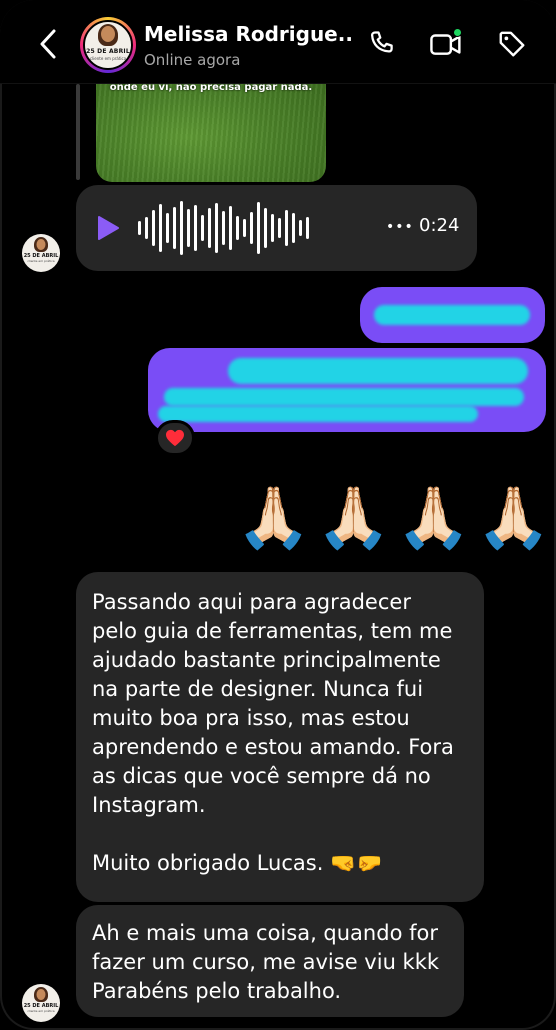  What do you see at coordinates (400, 227) in the screenshot?
I see `waveform-dots: •••` at bounding box center [400, 227].